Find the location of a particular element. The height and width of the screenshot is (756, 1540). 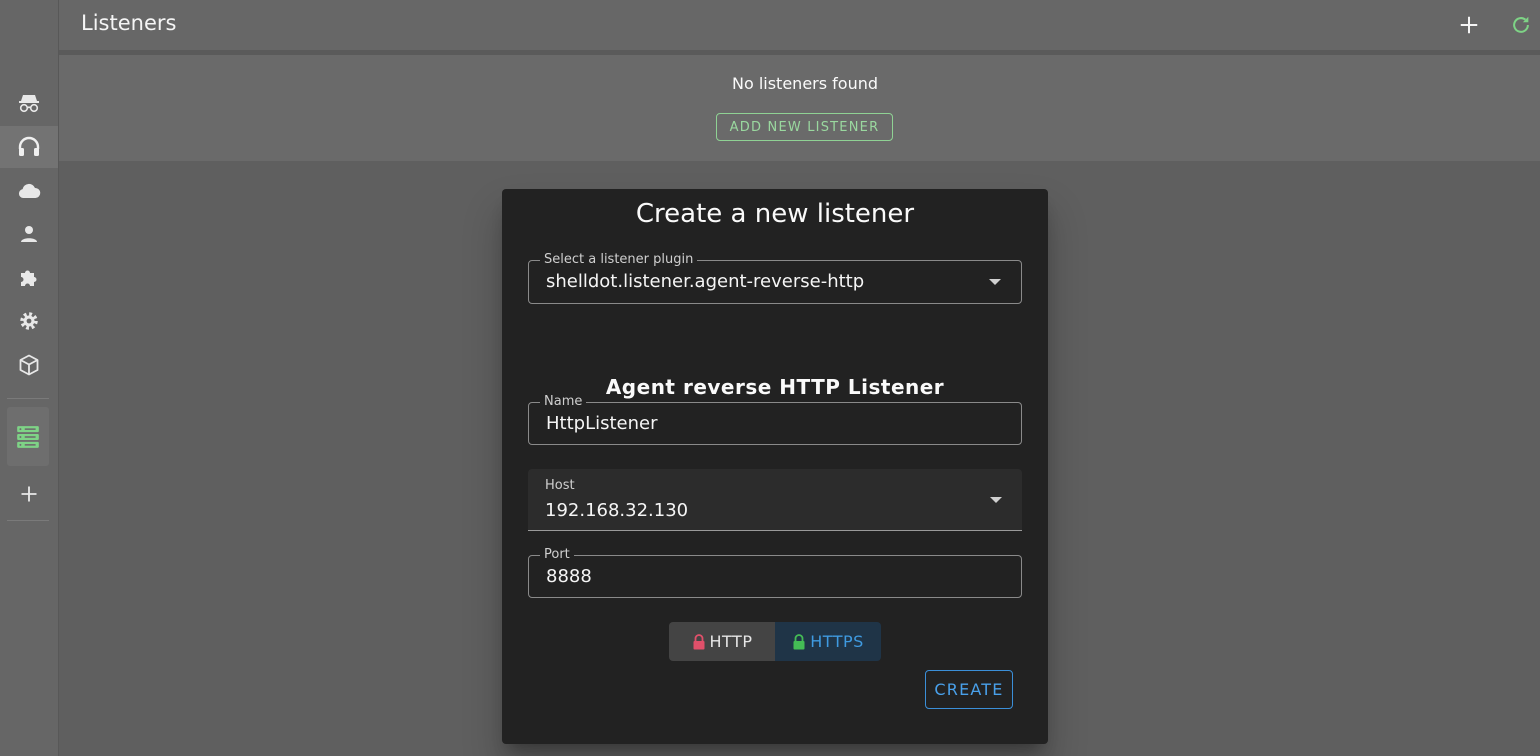

empty-message: No listeners found is located at coordinates (805, 83).